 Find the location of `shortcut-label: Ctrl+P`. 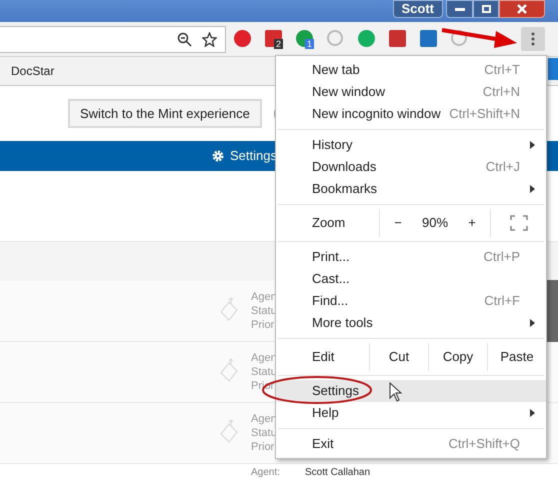

shortcut-label: Ctrl+P is located at coordinates (502, 257).